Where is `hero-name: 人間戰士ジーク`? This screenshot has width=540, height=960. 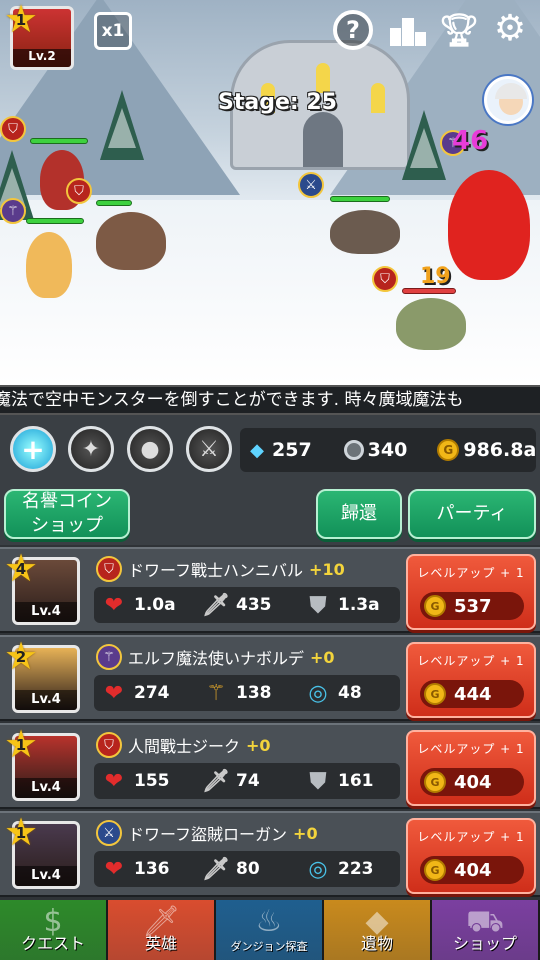
hero-name: 人間戰士ジーク is located at coordinates (184, 746).